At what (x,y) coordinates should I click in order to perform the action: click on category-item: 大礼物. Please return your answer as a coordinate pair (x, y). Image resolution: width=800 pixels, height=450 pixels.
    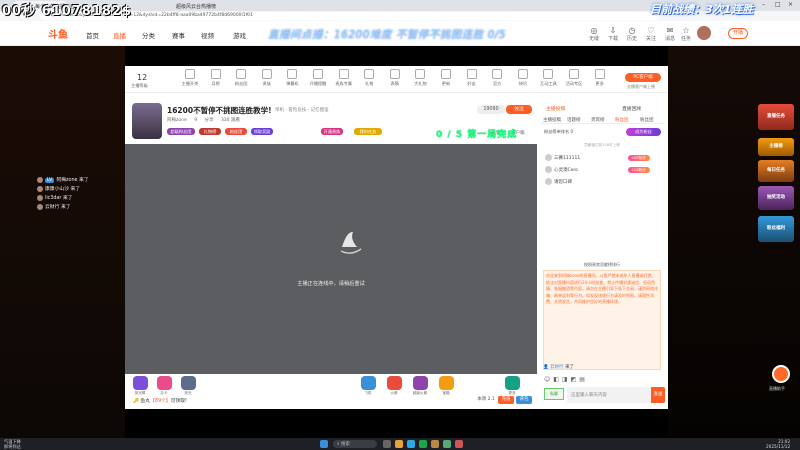
    Looking at the image, I should click on (420, 78).